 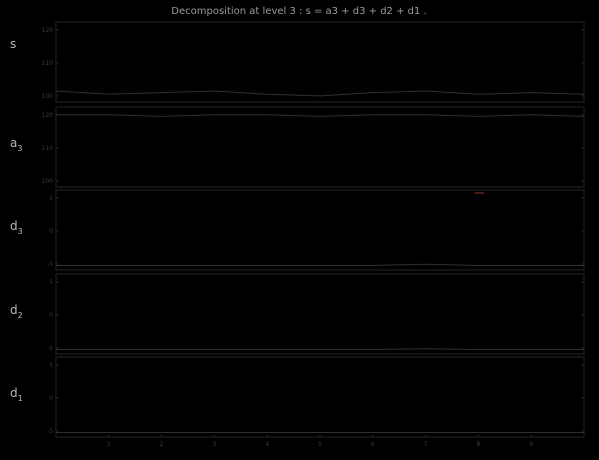 I want to click on panel-label: a3, so click(x=16, y=144).